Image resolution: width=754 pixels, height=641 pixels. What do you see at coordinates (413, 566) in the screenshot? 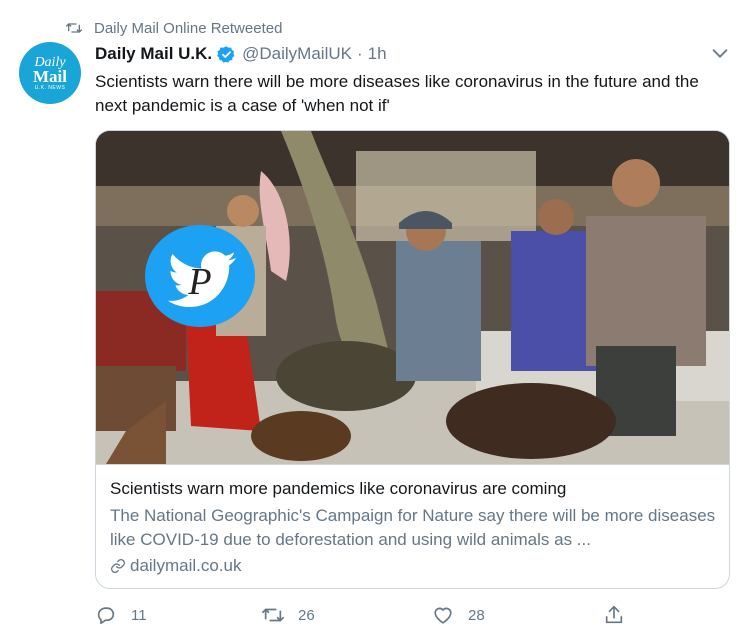
I see `card-domain: dailymail.co.uk` at bounding box center [413, 566].